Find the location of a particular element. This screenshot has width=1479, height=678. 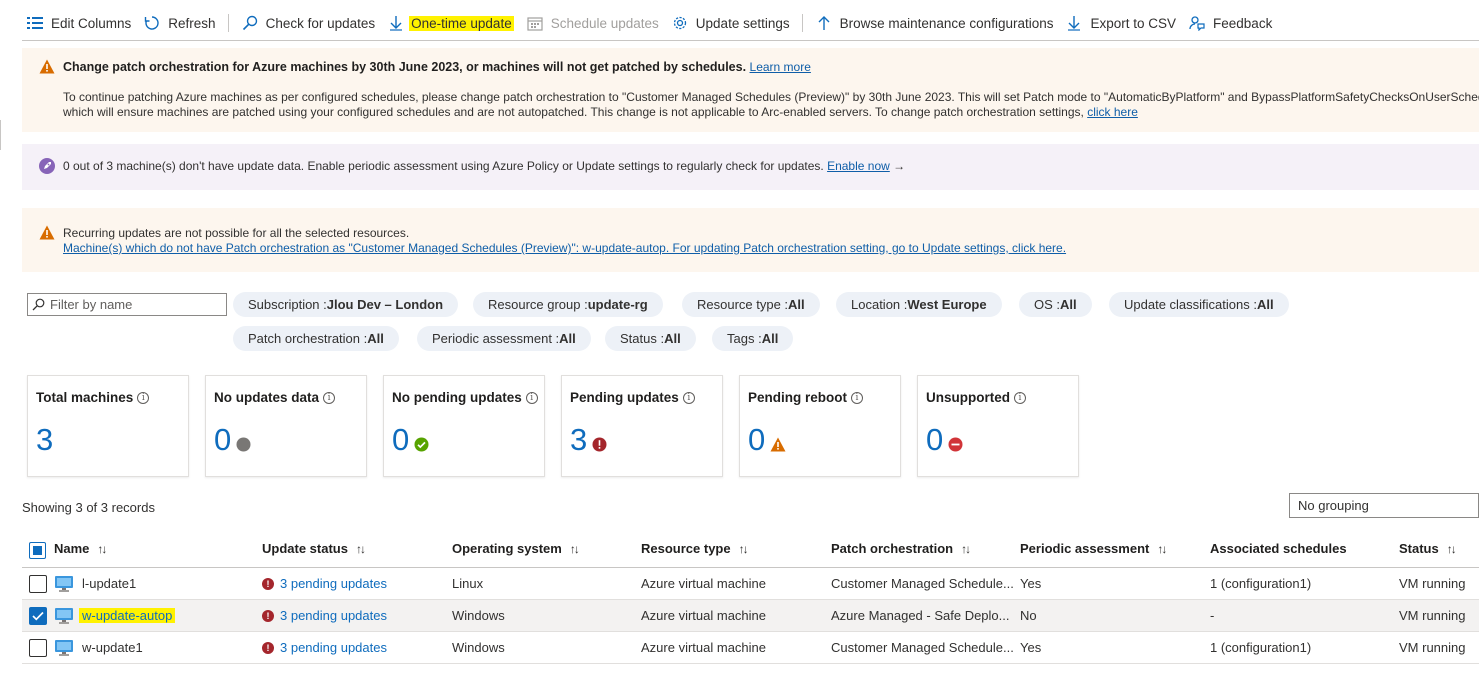

update-settings-button: Update settings is located at coordinates (730, 23).